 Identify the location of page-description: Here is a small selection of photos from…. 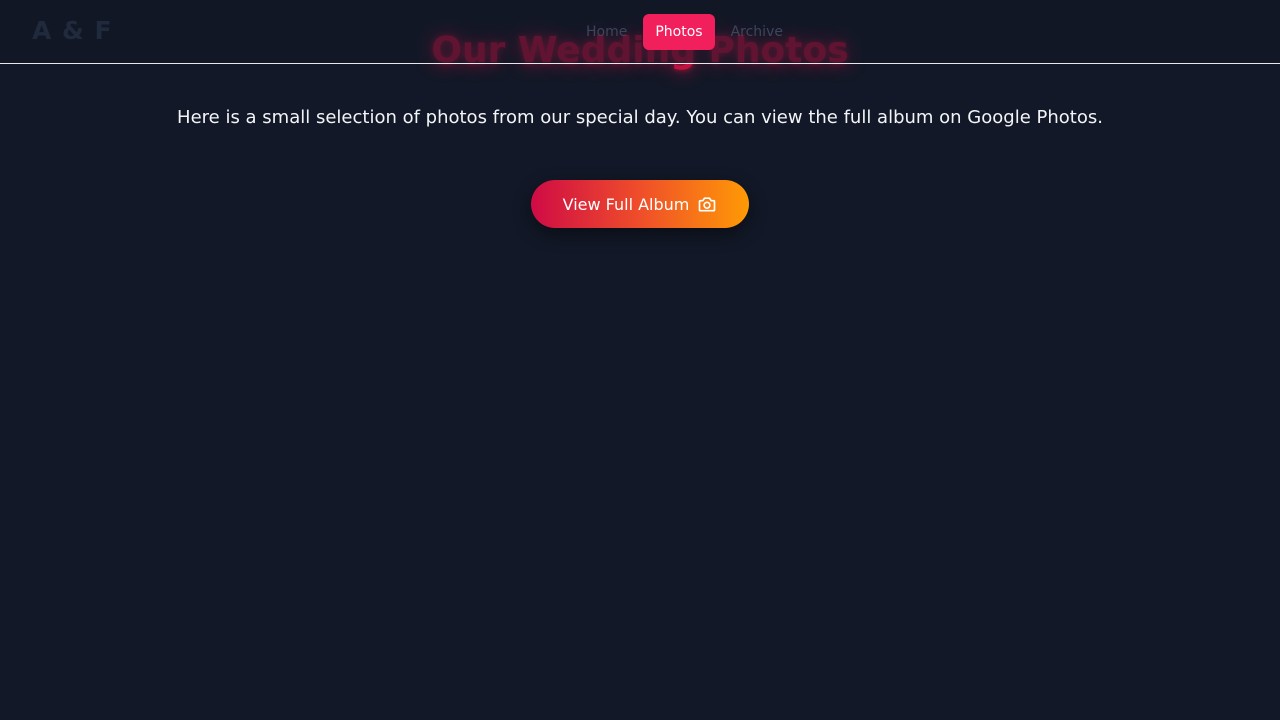
(640, 117).